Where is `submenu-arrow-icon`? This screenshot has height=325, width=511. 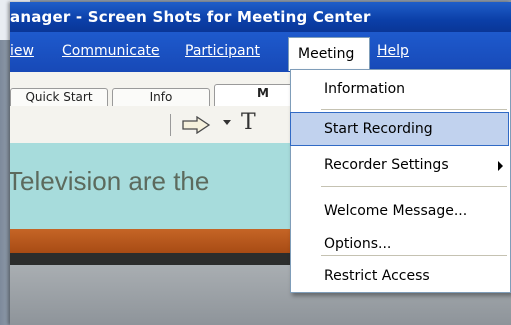 submenu-arrow-icon is located at coordinates (500, 166).